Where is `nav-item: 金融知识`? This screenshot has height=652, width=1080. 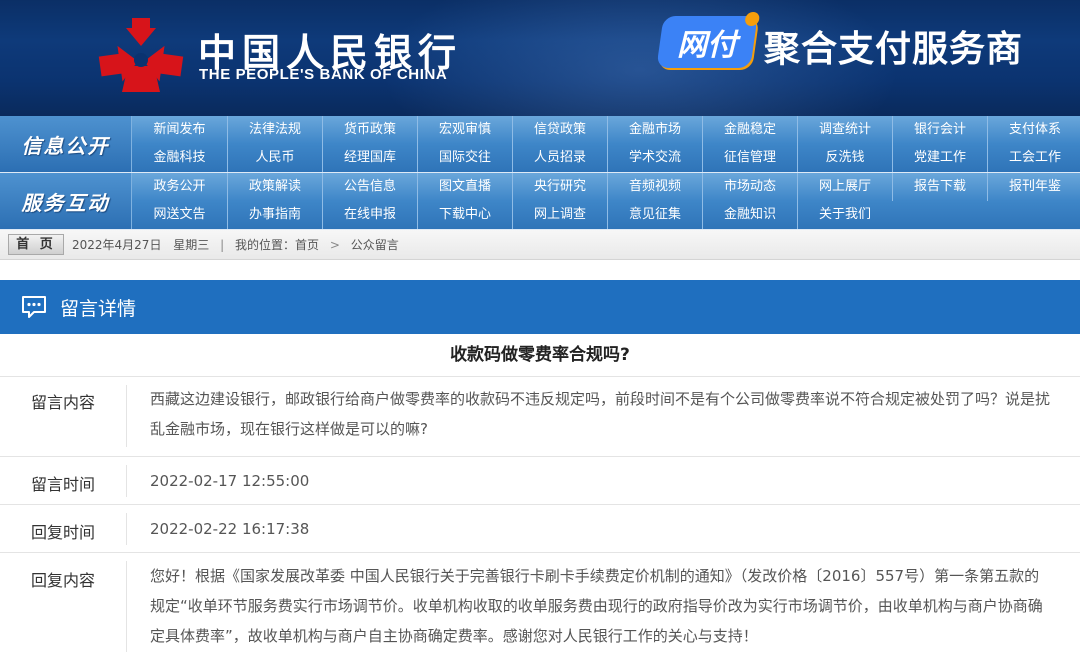
nav-item: 金融知识 is located at coordinates (749, 215).